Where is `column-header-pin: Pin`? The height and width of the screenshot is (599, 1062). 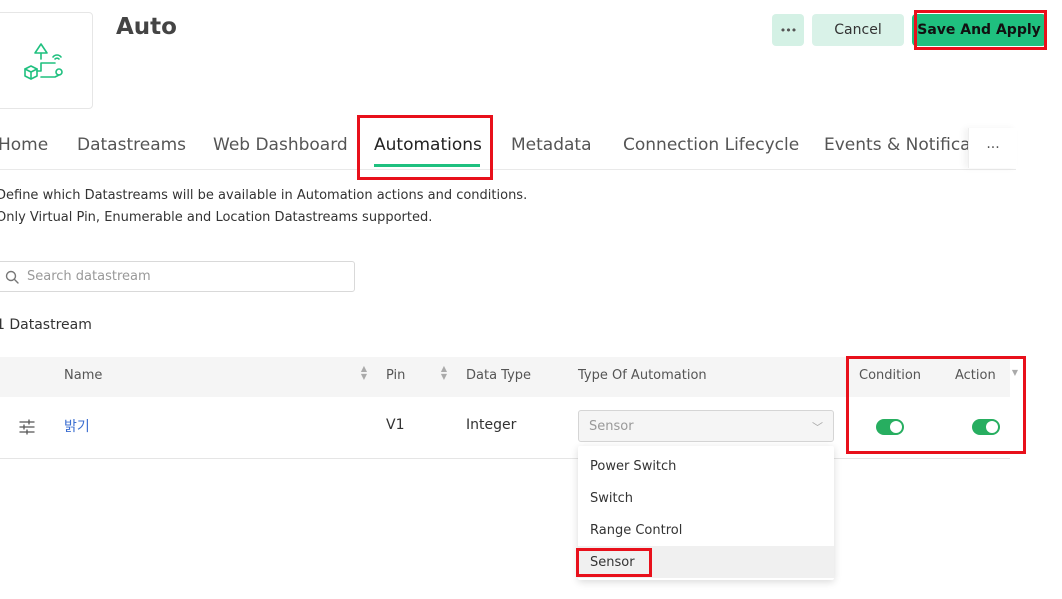 column-header-pin: Pin is located at coordinates (395, 375).